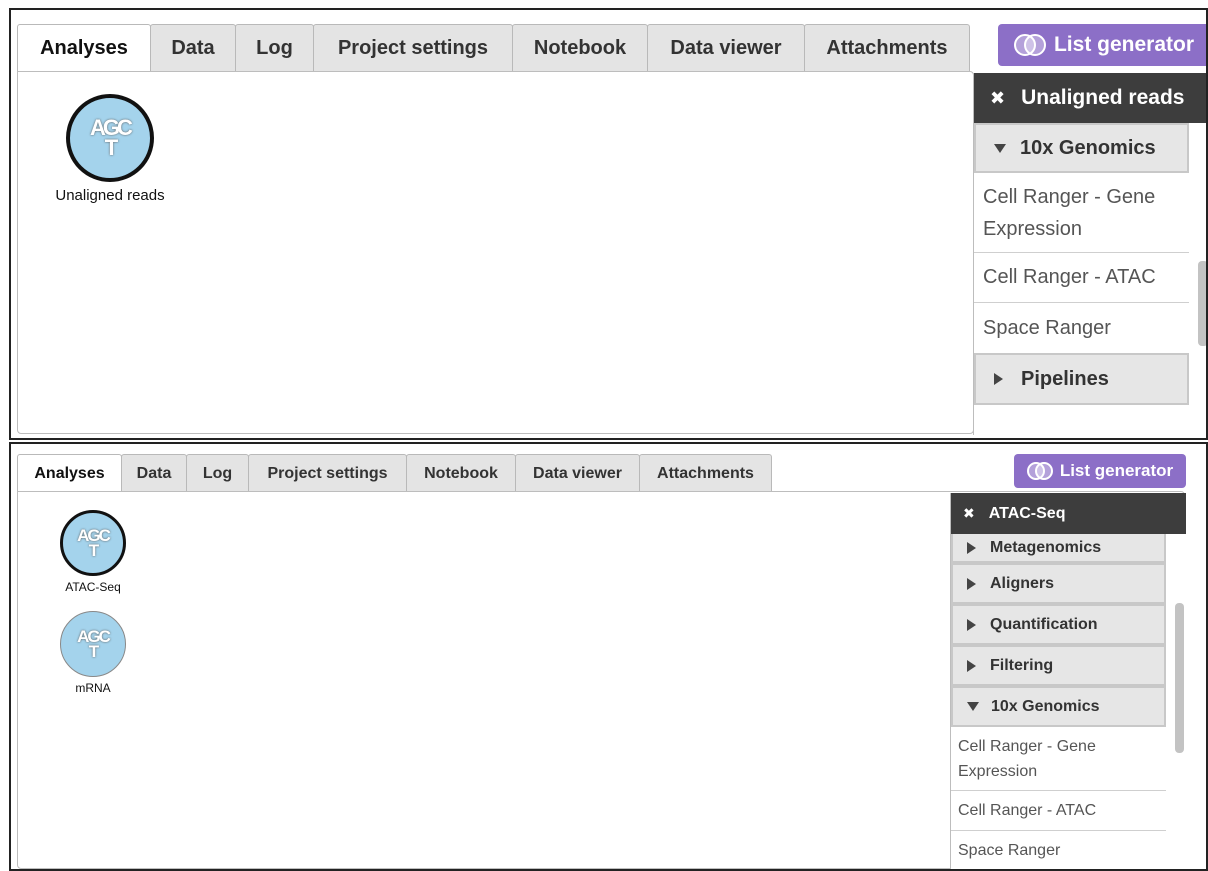 The image size is (1208, 871). I want to click on group-quantification: Quantification, so click(1058, 624).